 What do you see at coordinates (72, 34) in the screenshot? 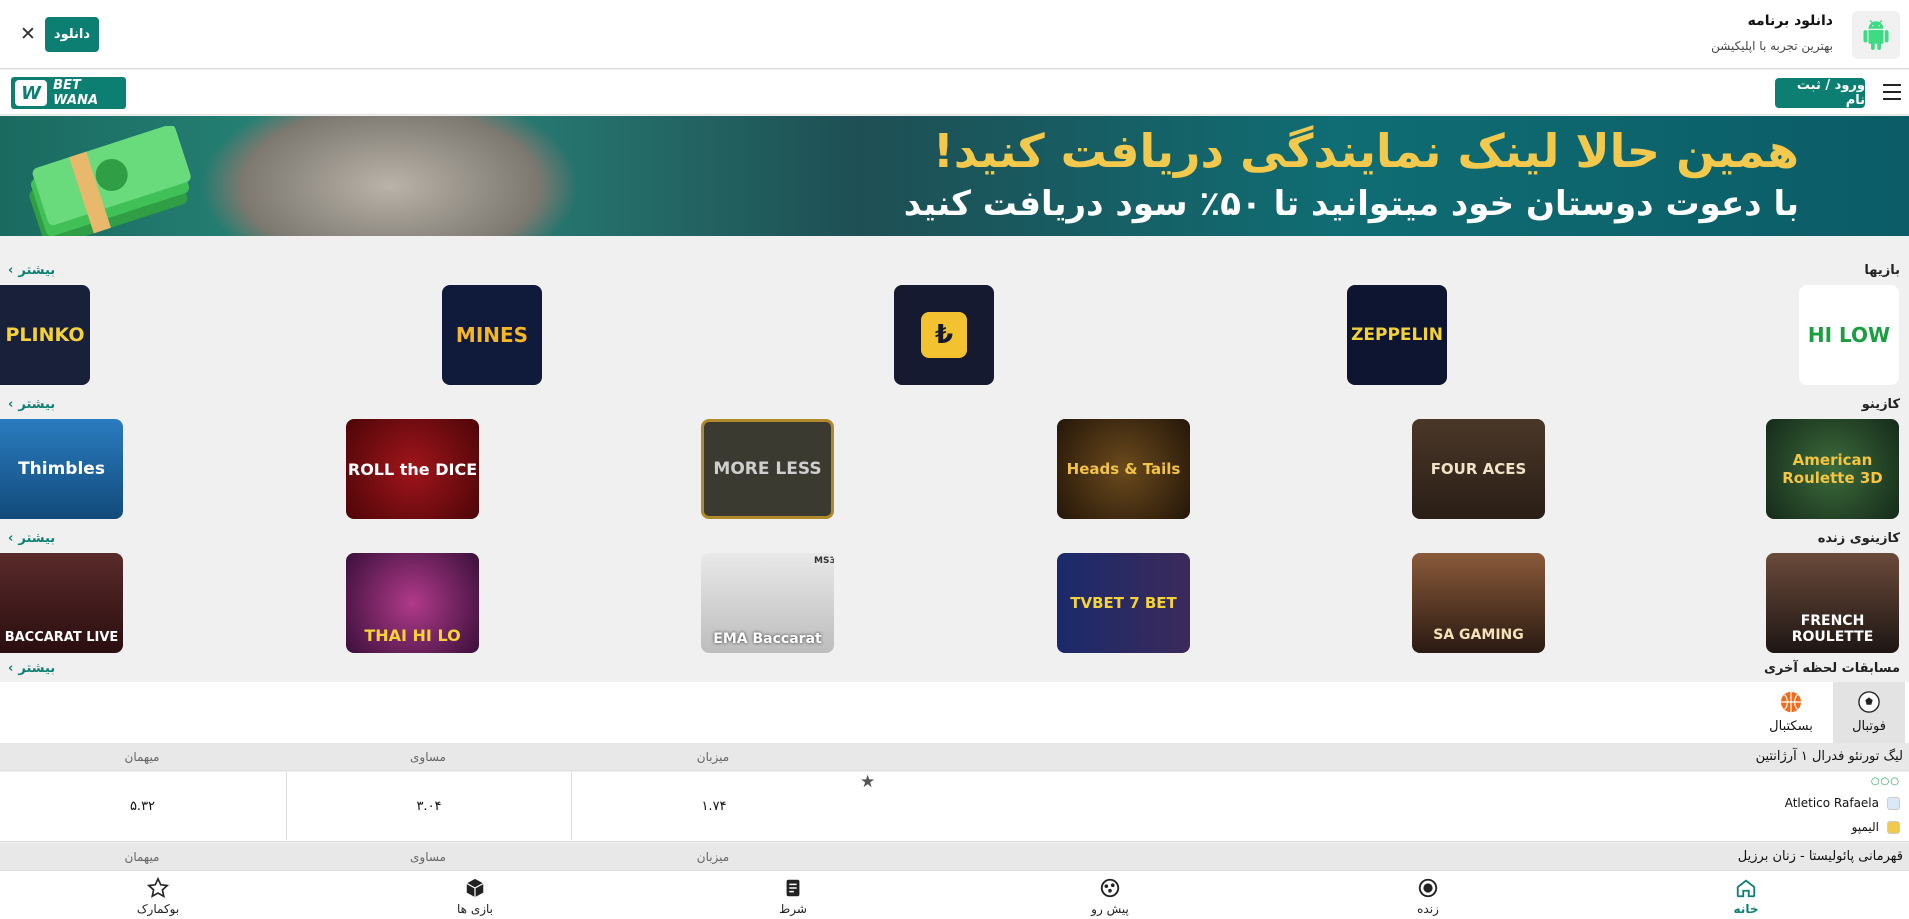
I see `download-button: دانلود` at bounding box center [72, 34].